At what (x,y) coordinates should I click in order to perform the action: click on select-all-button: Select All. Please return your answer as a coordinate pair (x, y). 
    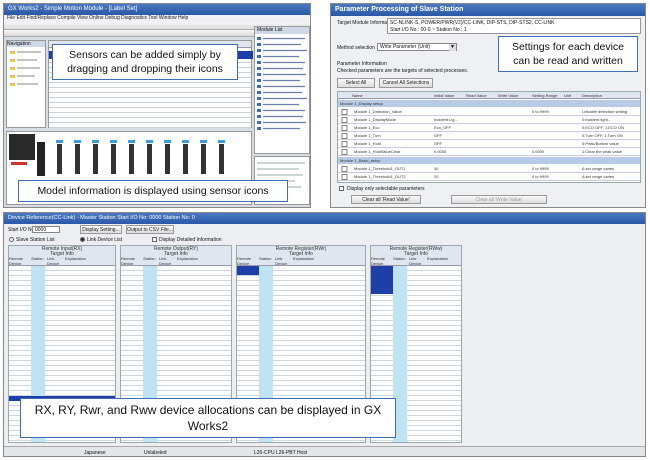
    Looking at the image, I should click on (356, 83).